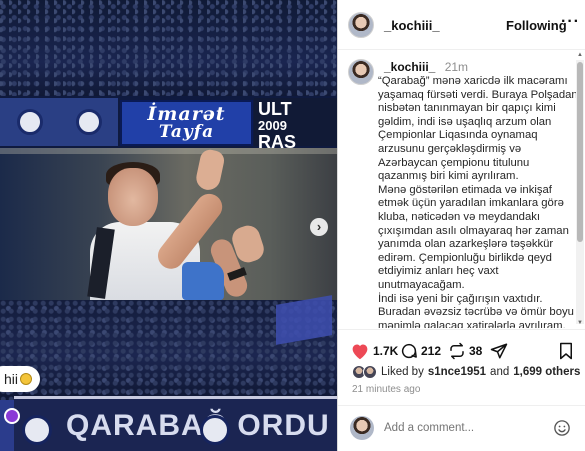  What do you see at coordinates (198, 425) in the screenshot?
I see `banner-text: QARABAĞ ORDU` at bounding box center [198, 425].